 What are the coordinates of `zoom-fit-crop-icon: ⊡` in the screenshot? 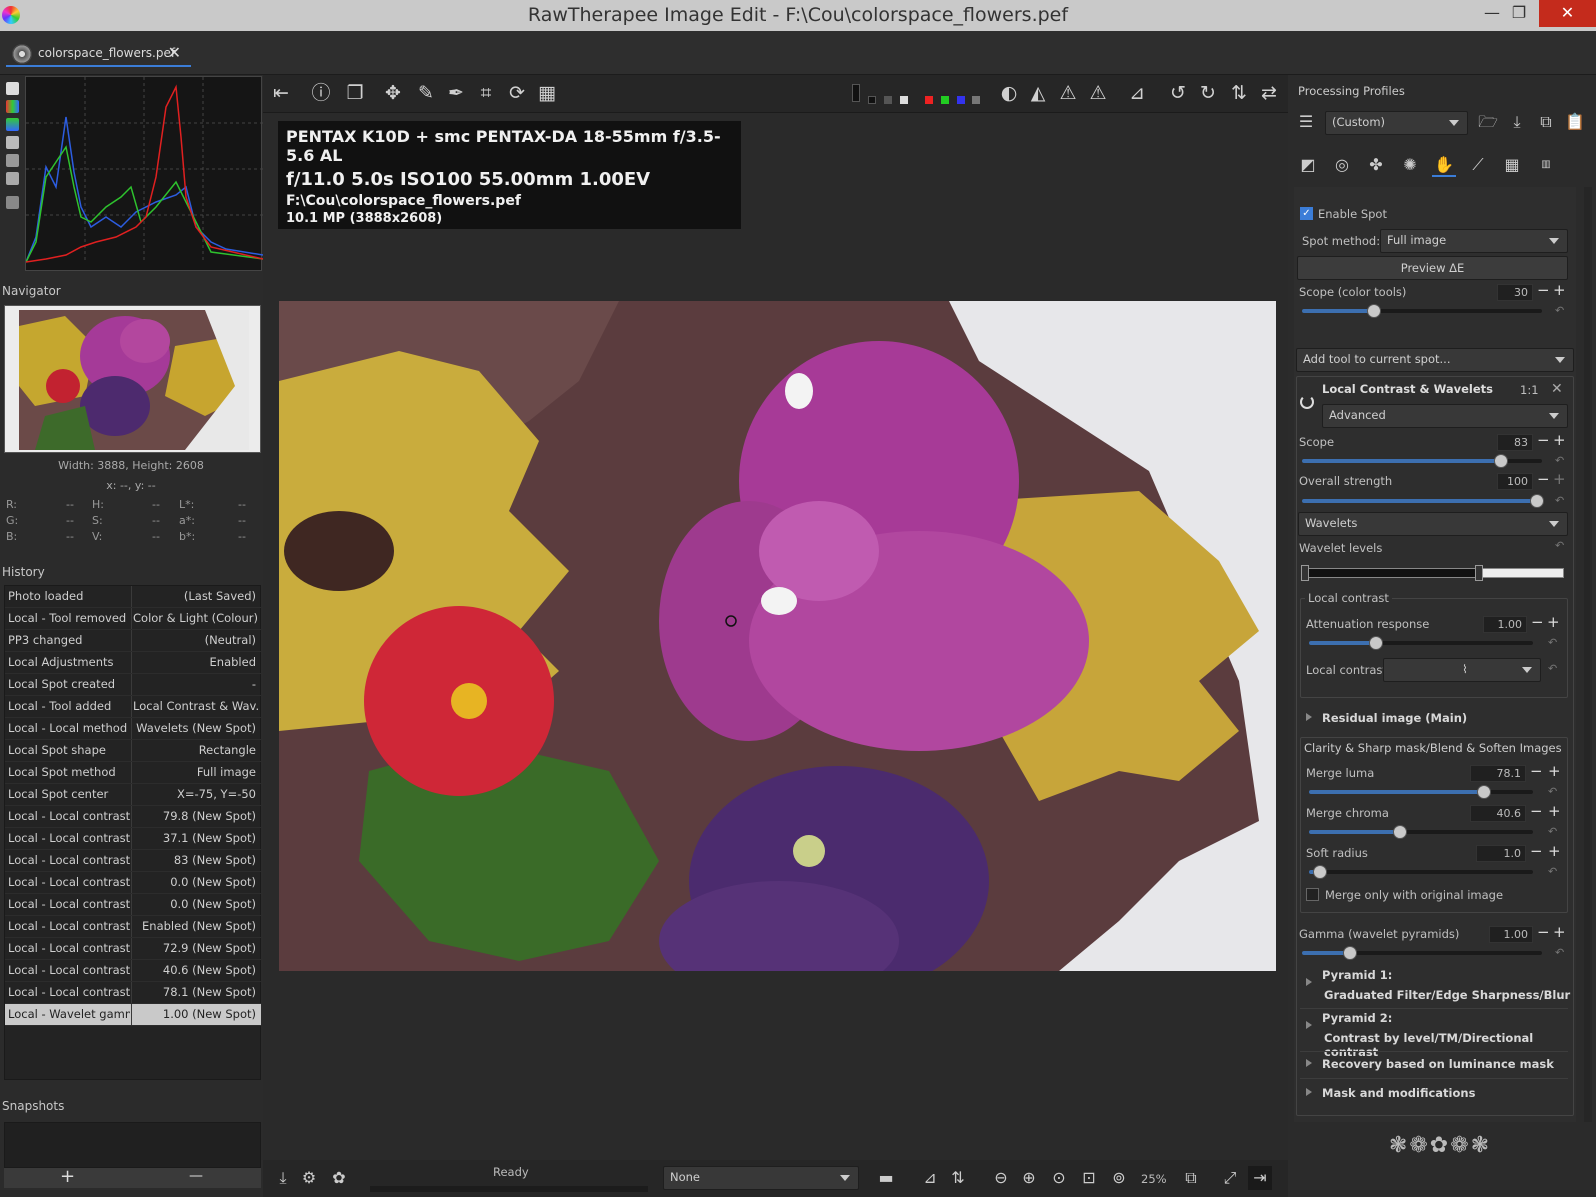 It's located at (1089, 1178).